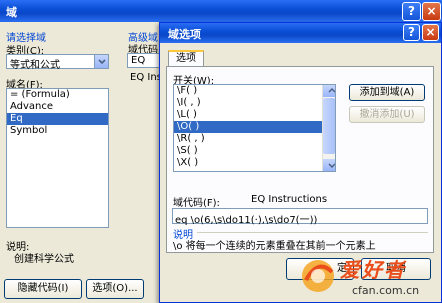  I want to click on list-item: \F( ), so click(254, 91).